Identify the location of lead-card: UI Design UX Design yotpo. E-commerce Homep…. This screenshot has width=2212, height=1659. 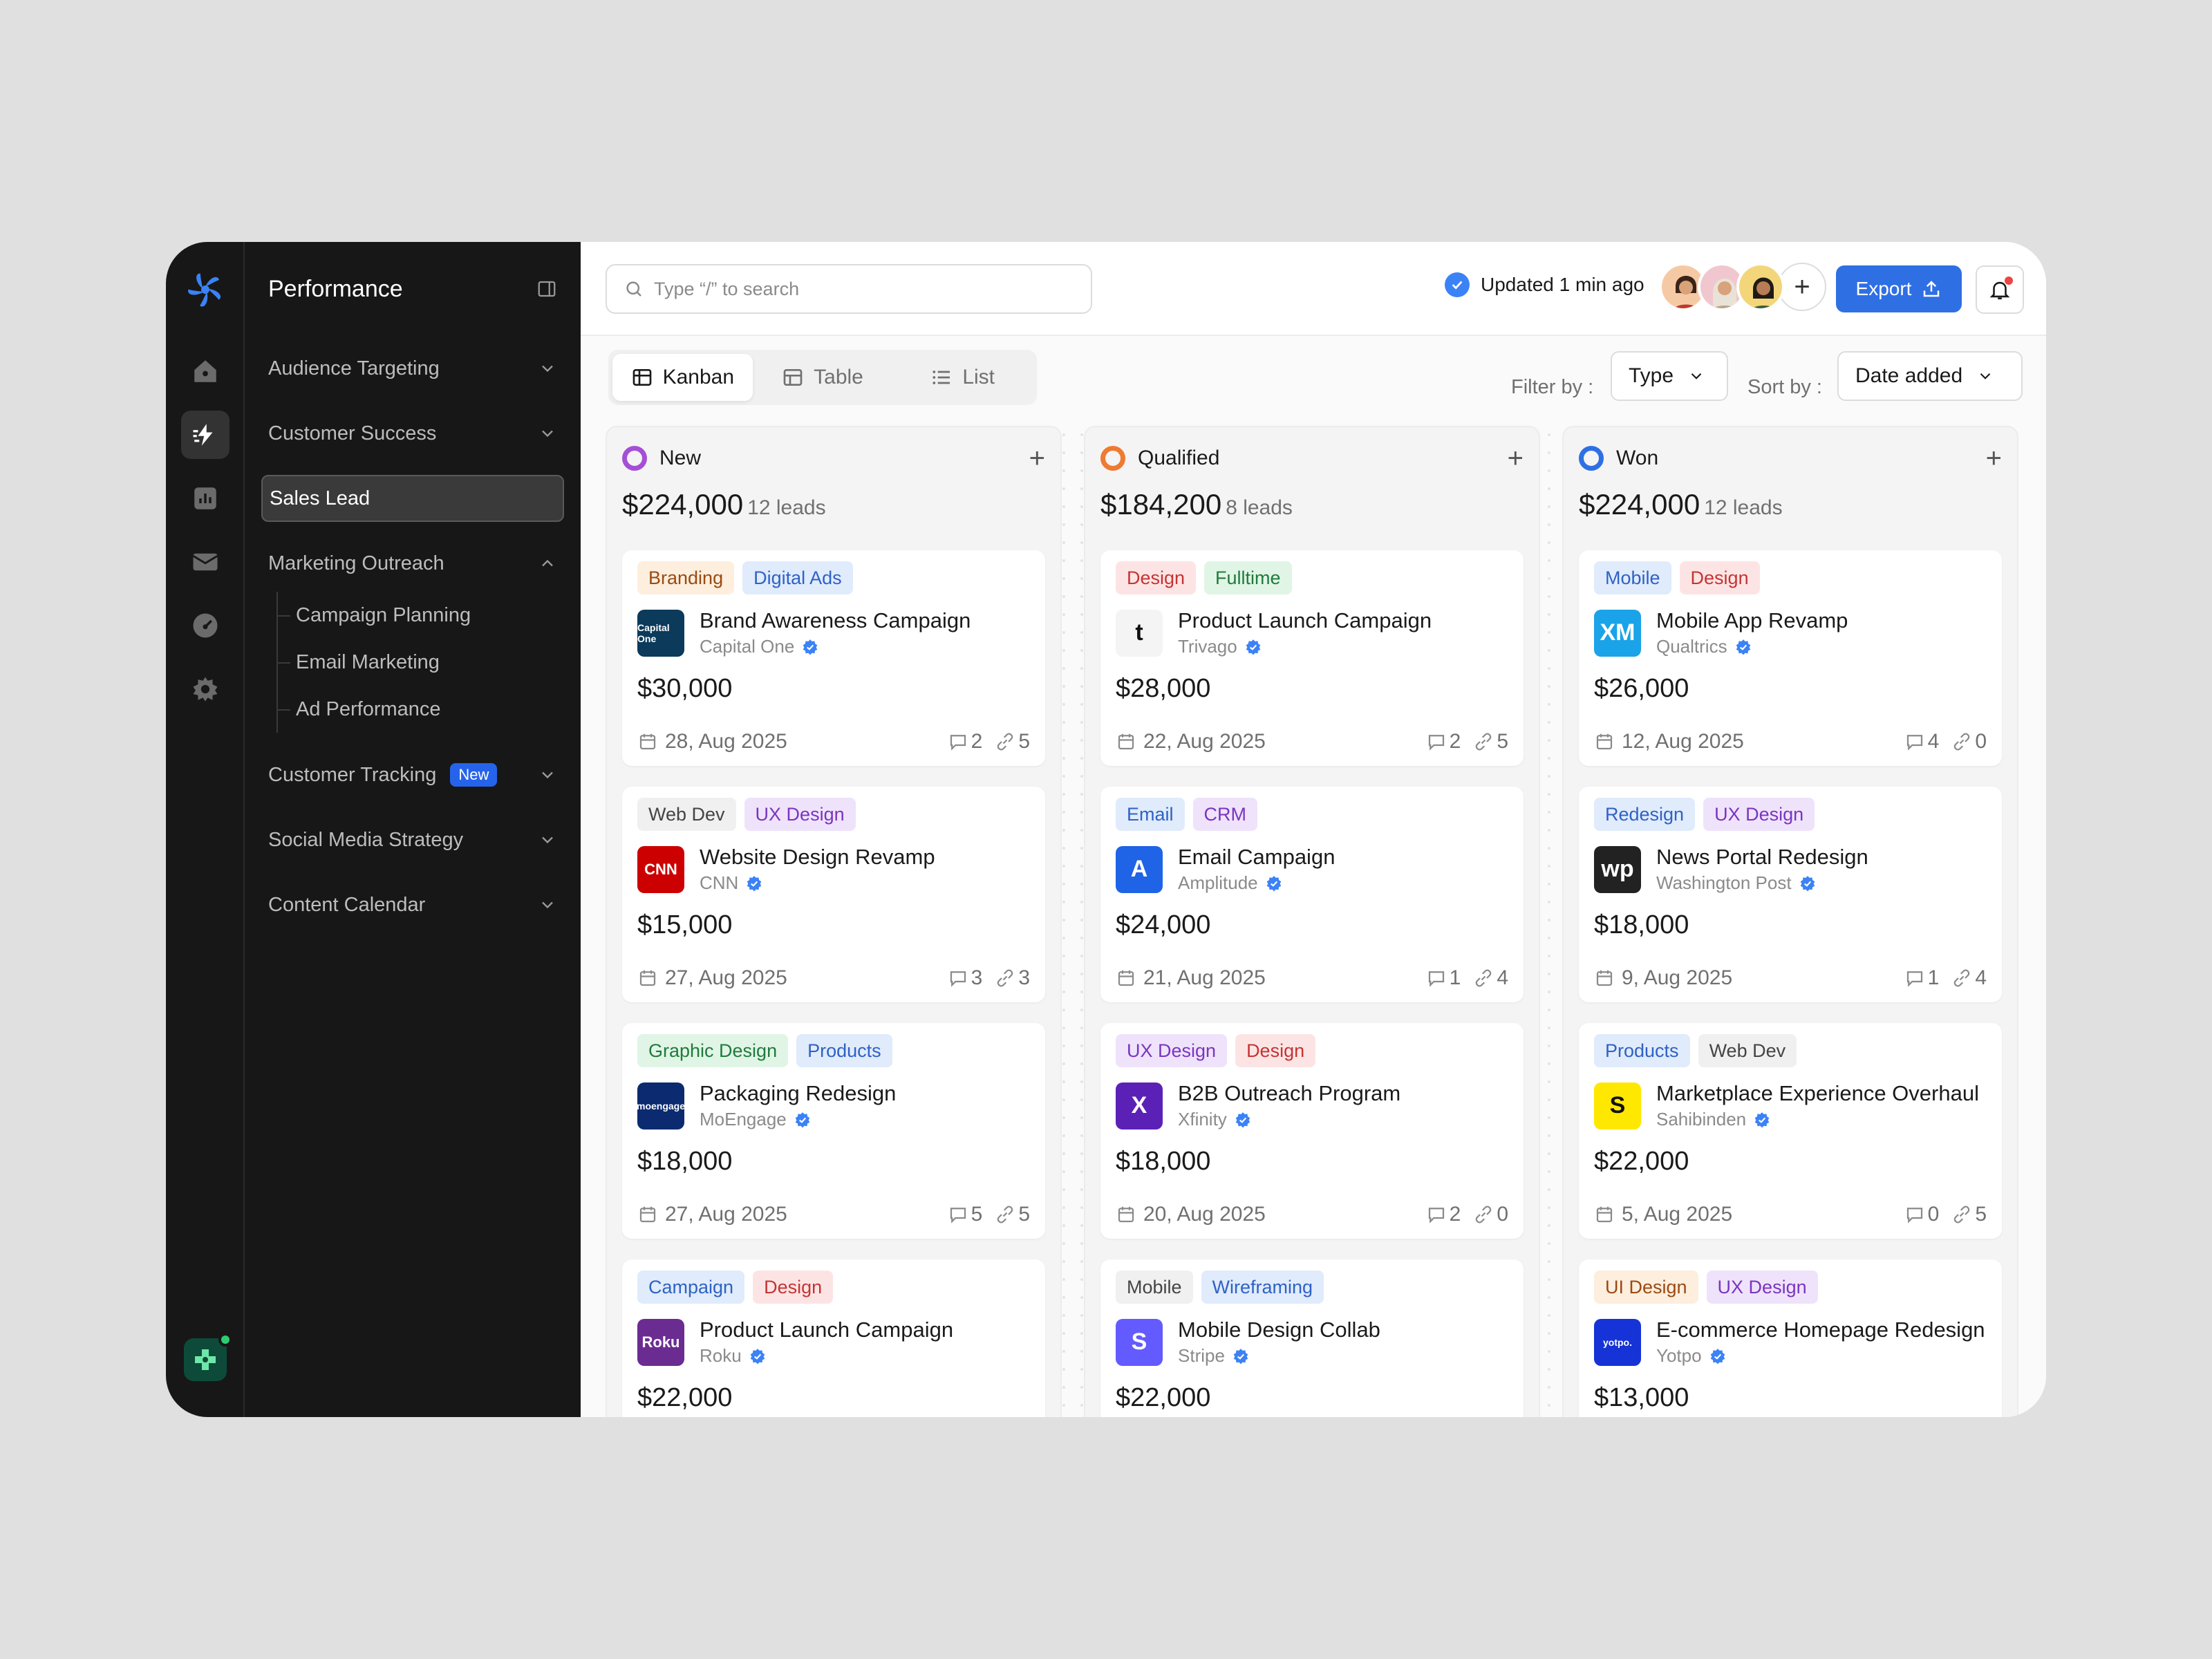
(1790, 1338).